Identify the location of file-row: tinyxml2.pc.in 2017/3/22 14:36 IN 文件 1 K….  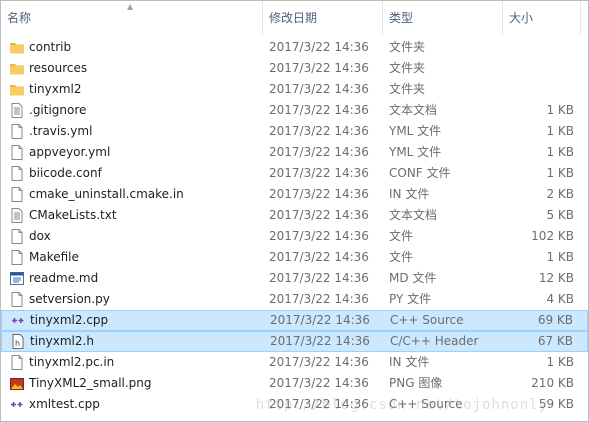
(294, 362).